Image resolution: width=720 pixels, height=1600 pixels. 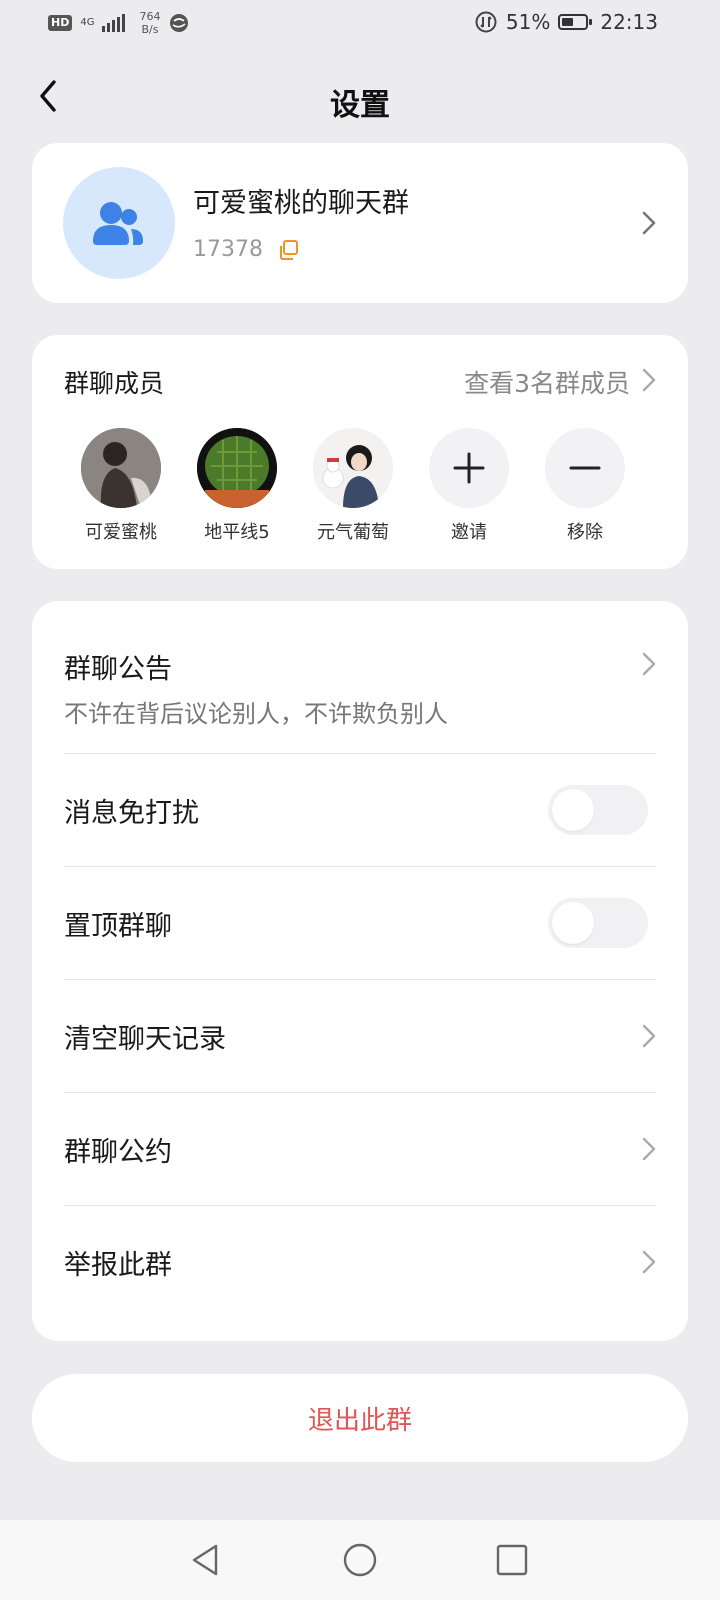 I want to click on battery-icon, so click(x=575, y=22).